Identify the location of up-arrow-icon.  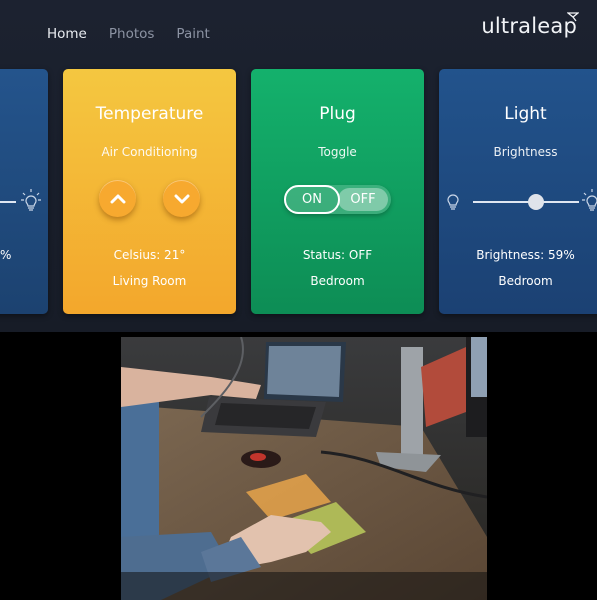
(117, 198).